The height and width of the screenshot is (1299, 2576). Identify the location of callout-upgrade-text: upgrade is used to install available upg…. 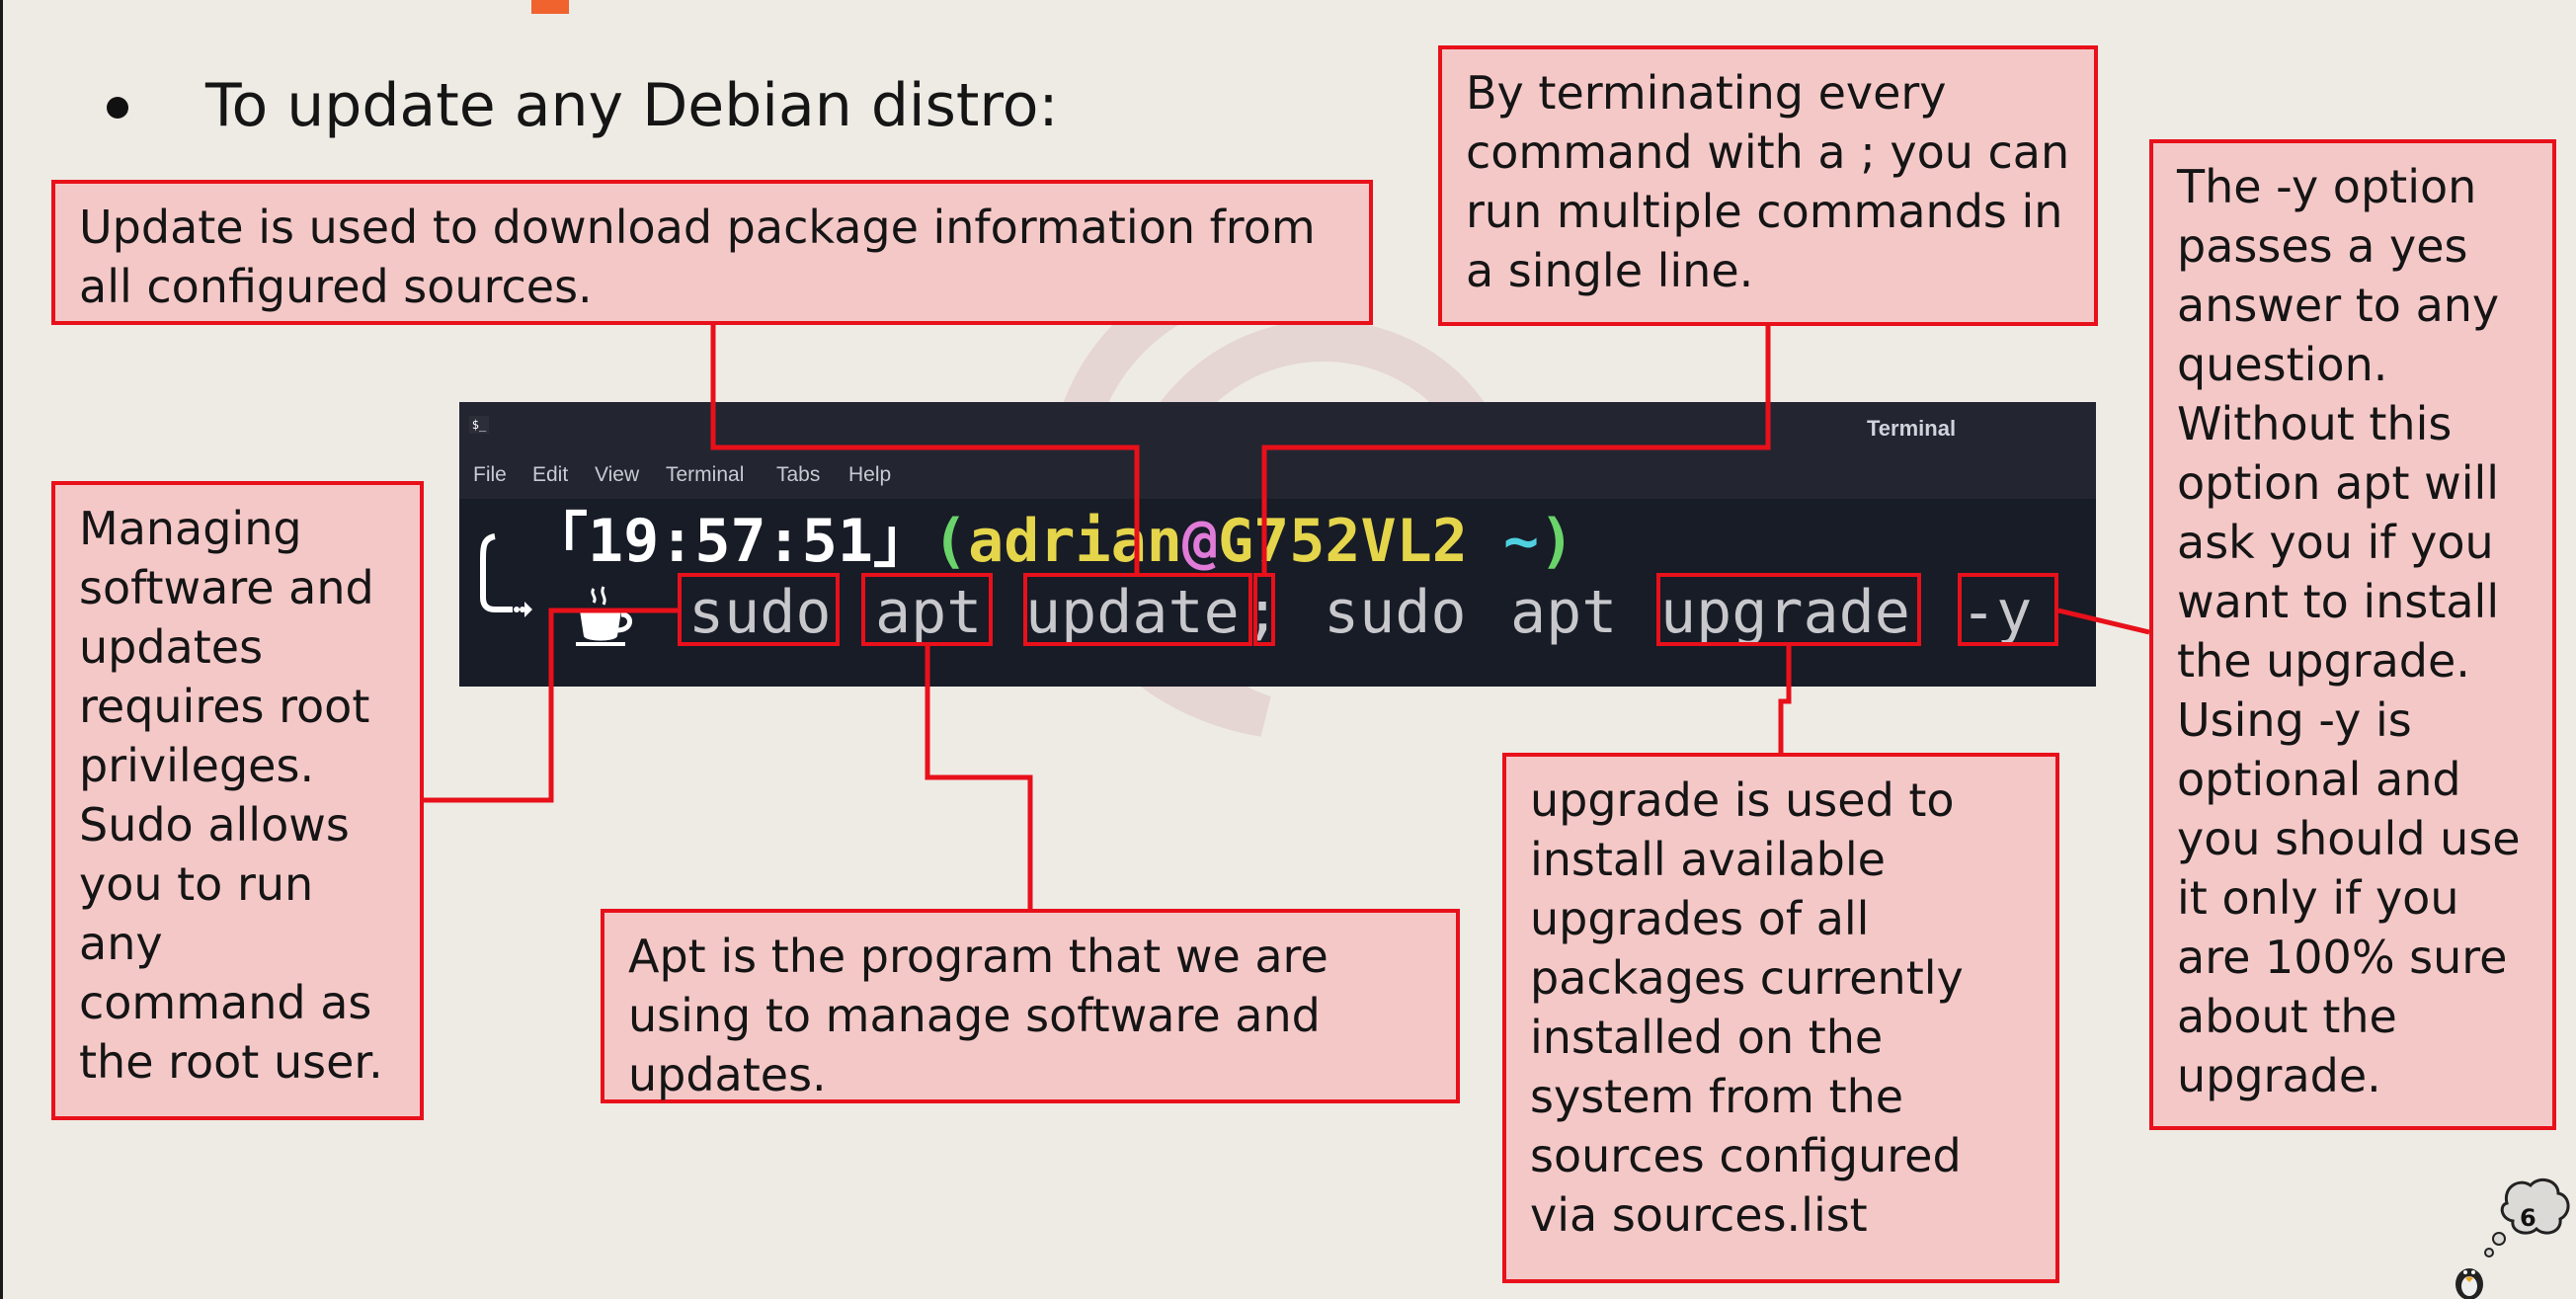
(1747, 1007).